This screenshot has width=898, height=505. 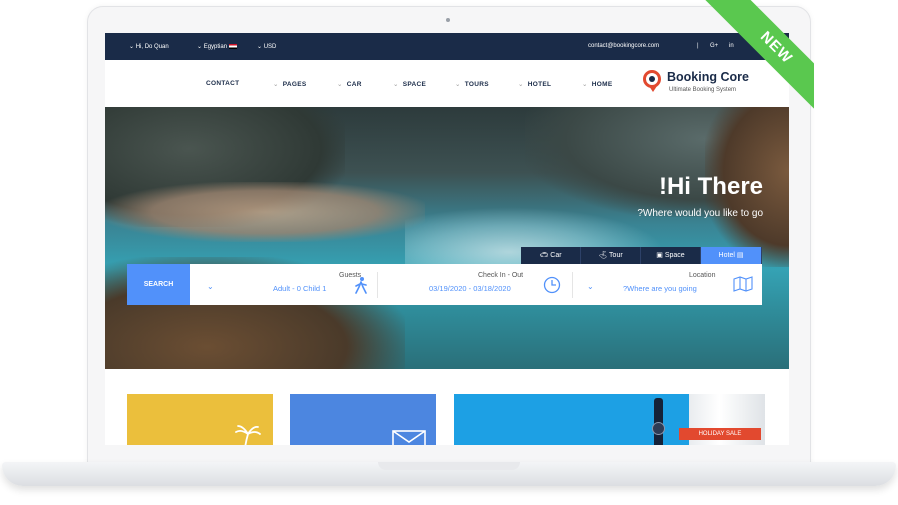 I want to click on space-icon: ▣, so click(x=660, y=255).